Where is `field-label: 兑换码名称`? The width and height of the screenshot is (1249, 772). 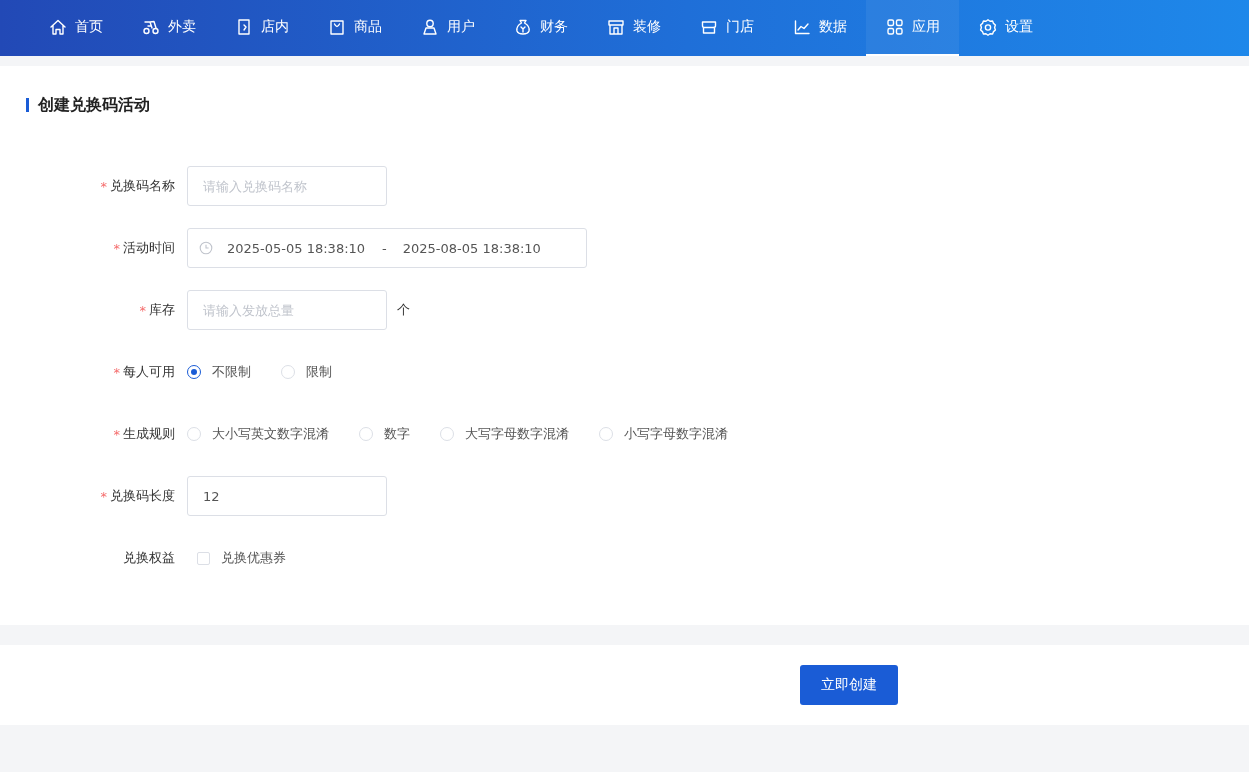
field-label: 兑换码名称 is located at coordinates (142, 186).